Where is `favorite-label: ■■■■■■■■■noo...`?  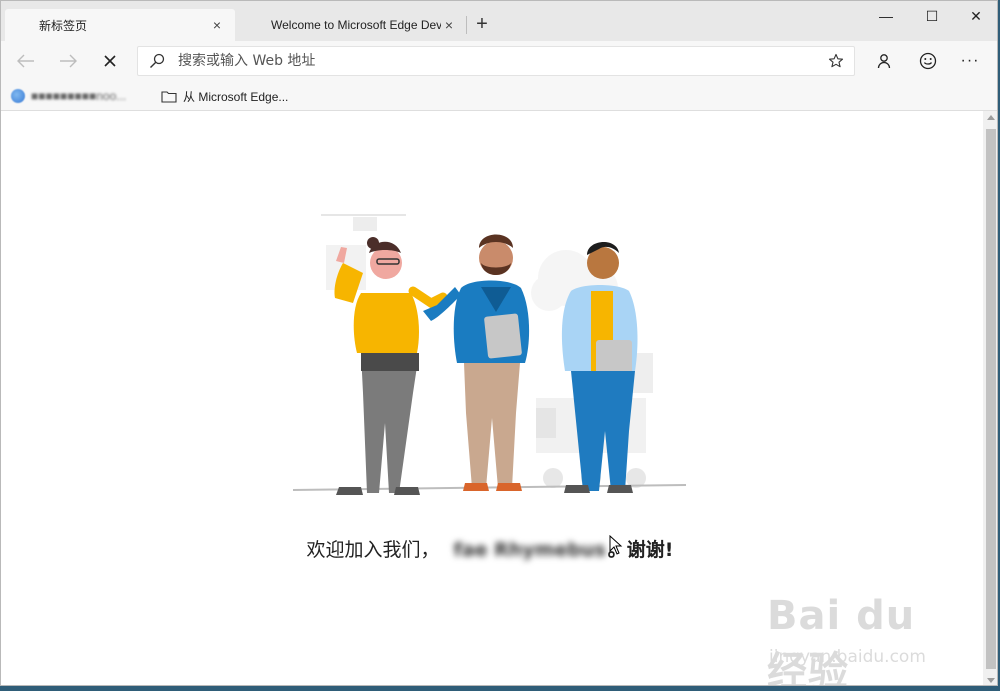
favorite-label: ■■■■■■■■■noo... is located at coordinates (79, 96).